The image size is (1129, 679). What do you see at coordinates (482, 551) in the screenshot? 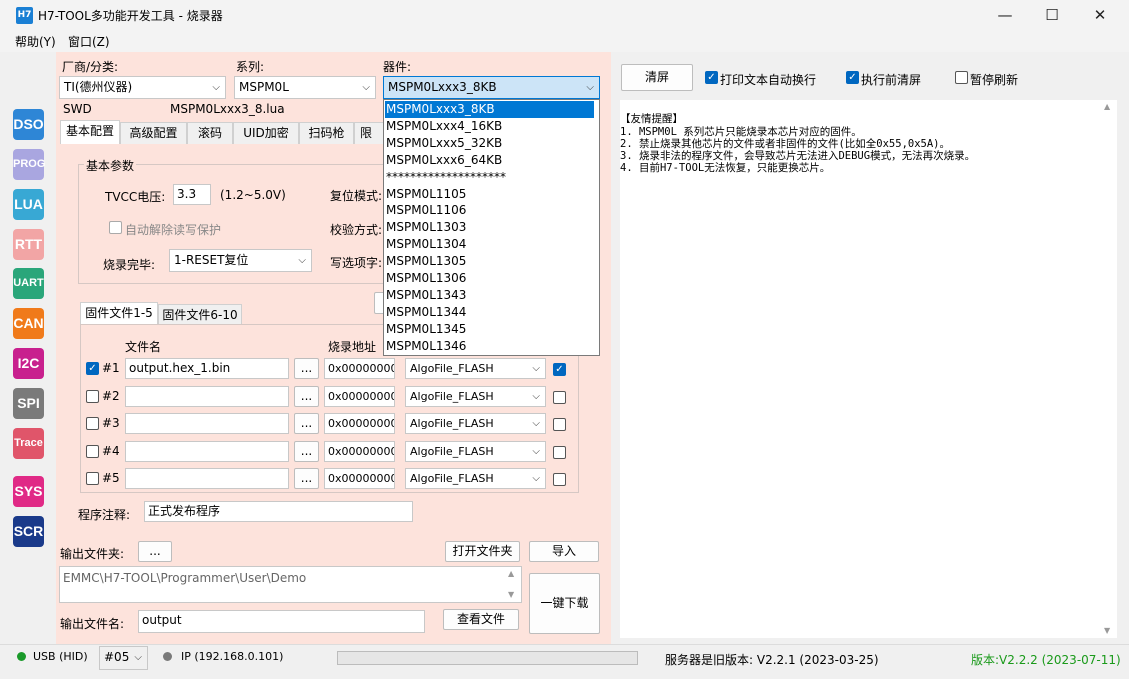
I see `open-folder-button: 打开文件夹` at bounding box center [482, 551].